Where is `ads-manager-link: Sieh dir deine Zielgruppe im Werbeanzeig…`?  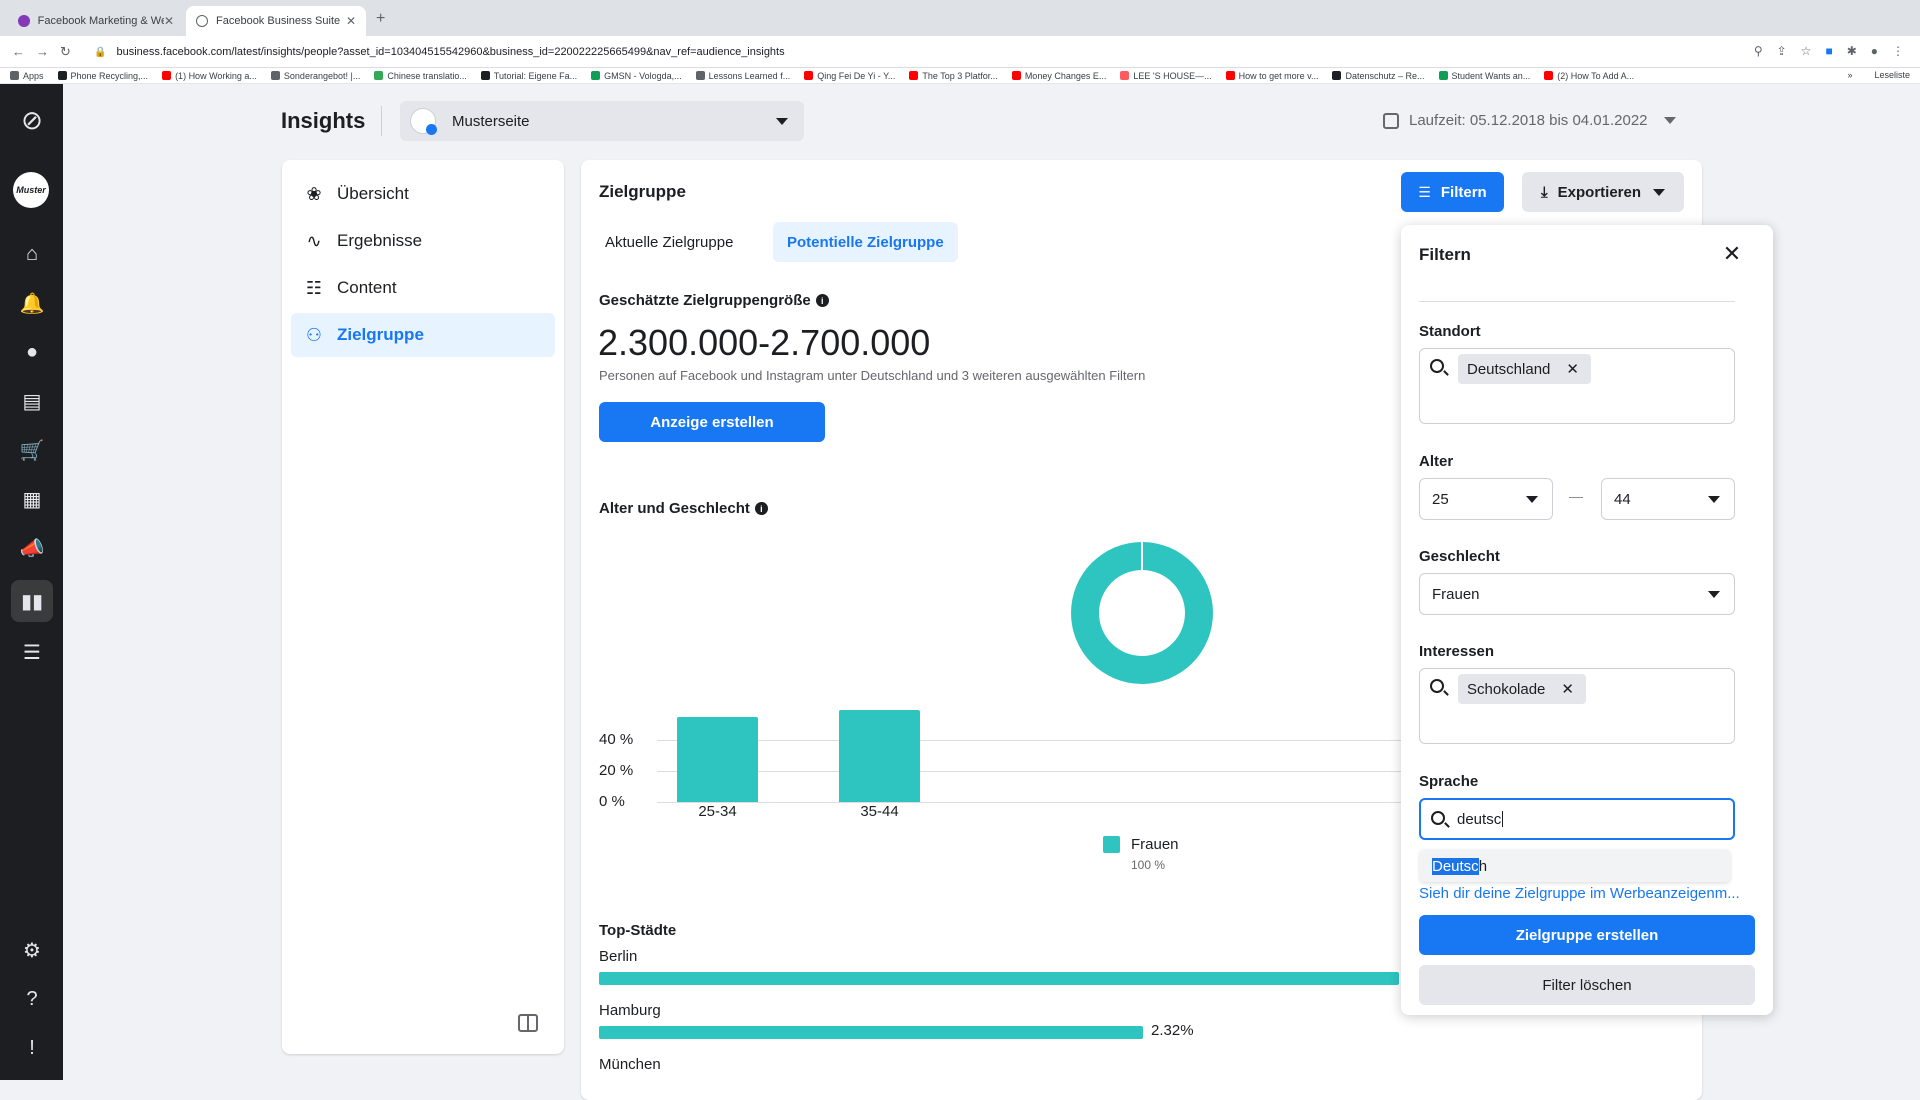 ads-manager-link: Sieh dir deine Zielgruppe im Werbeanzeig… is located at coordinates (1589, 893).